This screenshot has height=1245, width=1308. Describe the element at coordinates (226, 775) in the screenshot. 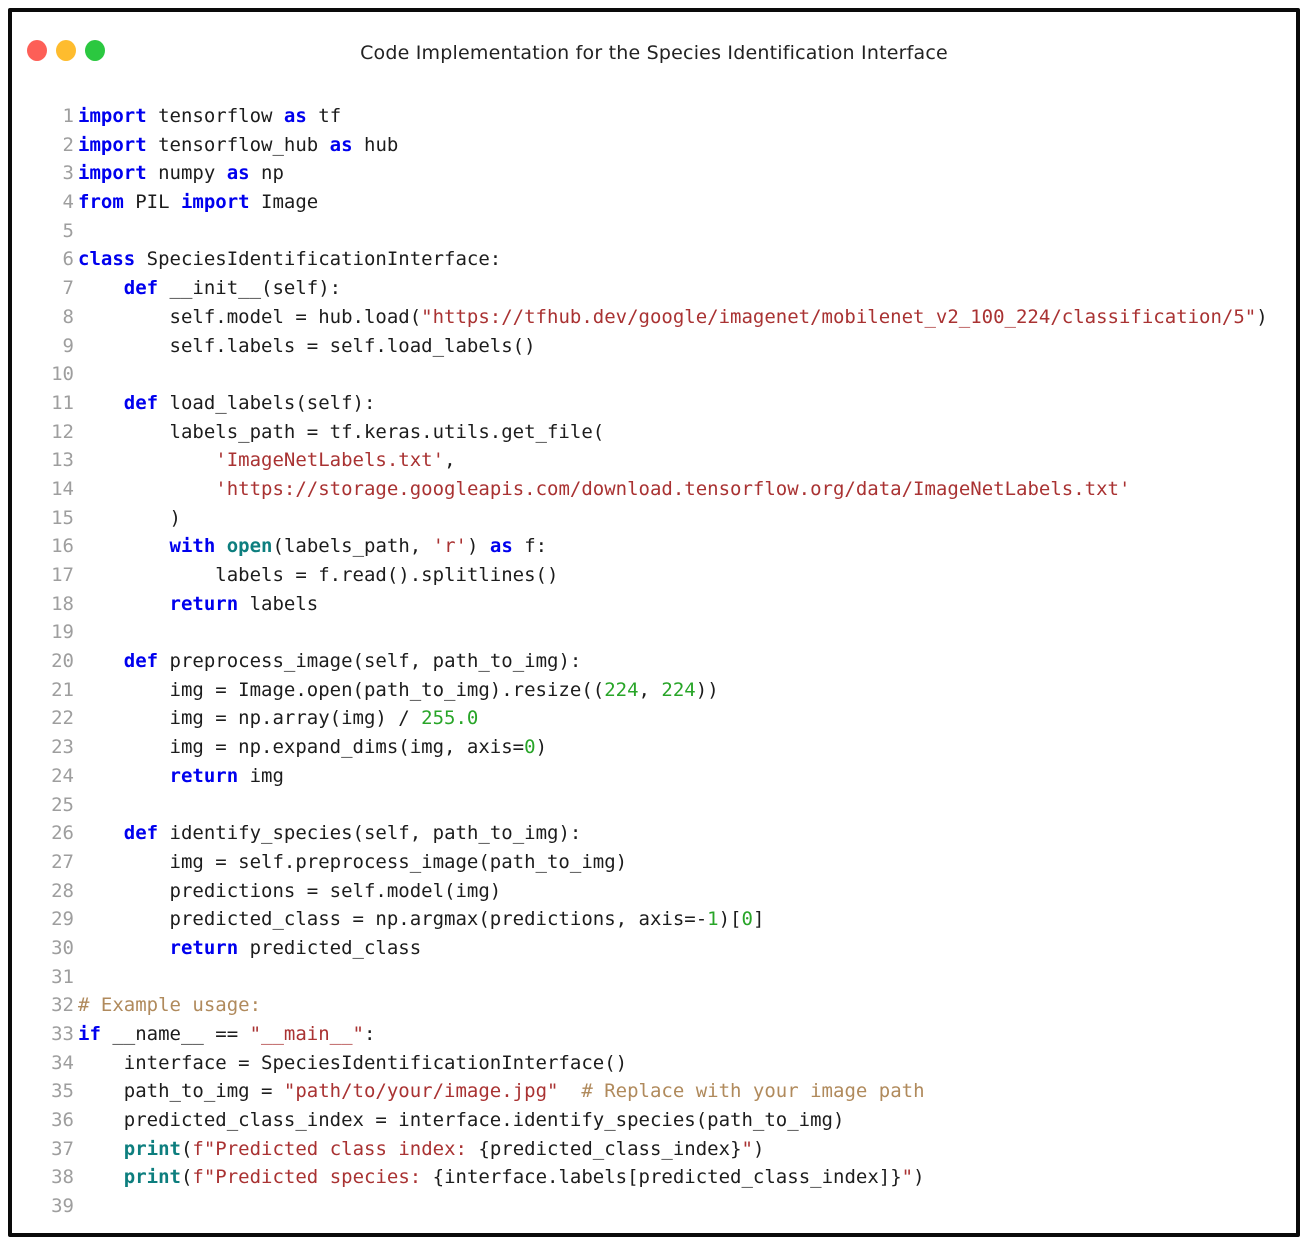

I see `code-text: return img` at that location.